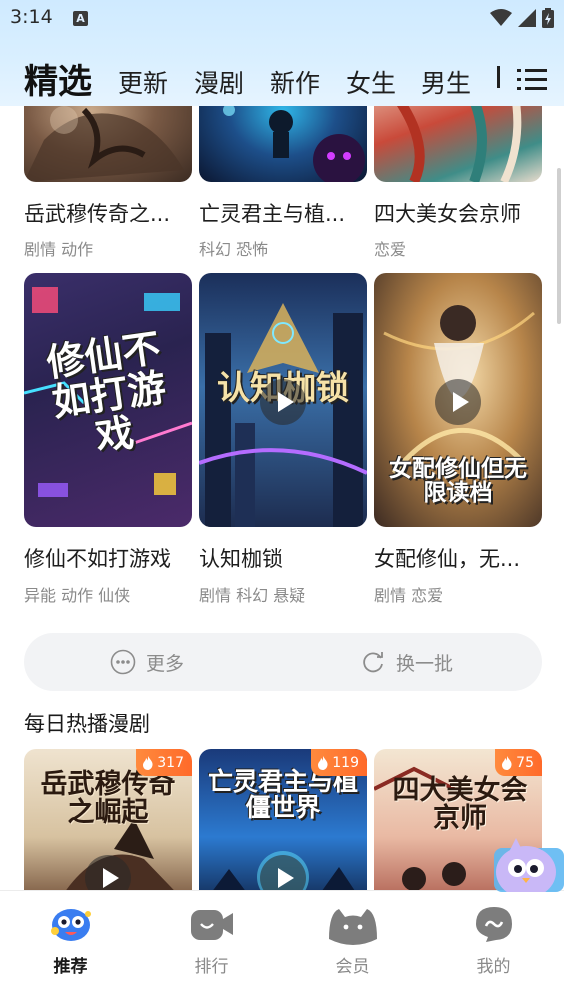 The image size is (564, 1004). I want to click on drama-cover: 认知枷锁, so click(283, 400).